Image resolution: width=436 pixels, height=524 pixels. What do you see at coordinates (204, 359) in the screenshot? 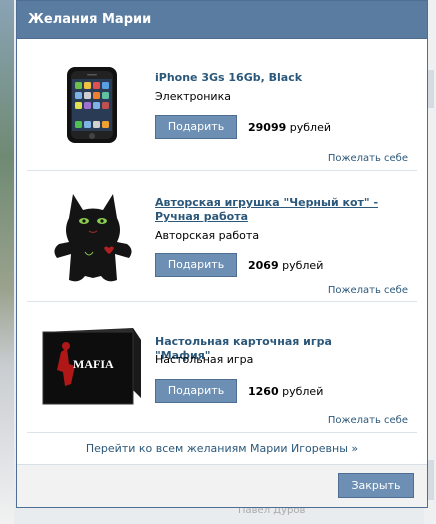
I see `wish-item-category: Настольная игра` at bounding box center [204, 359].